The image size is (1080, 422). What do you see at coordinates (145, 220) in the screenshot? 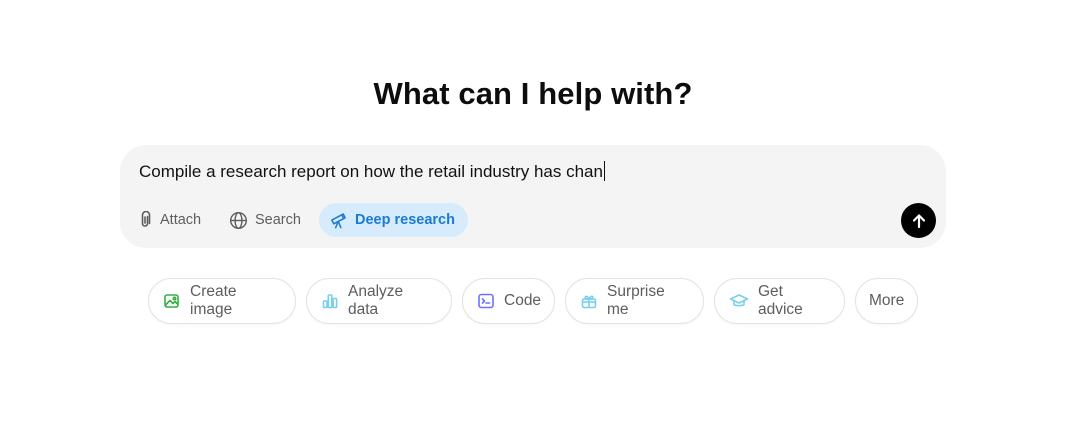
I see `paperclip-icon` at bounding box center [145, 220].